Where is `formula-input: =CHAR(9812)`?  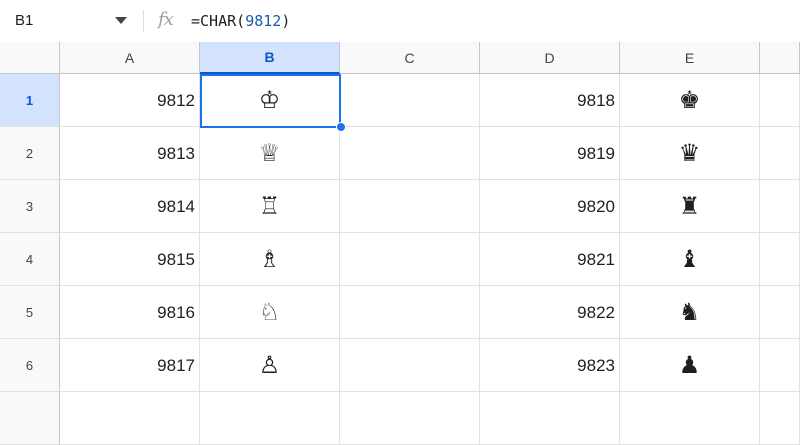 formula-input: =CHAR(9812) is located at coordinates (240, 21).